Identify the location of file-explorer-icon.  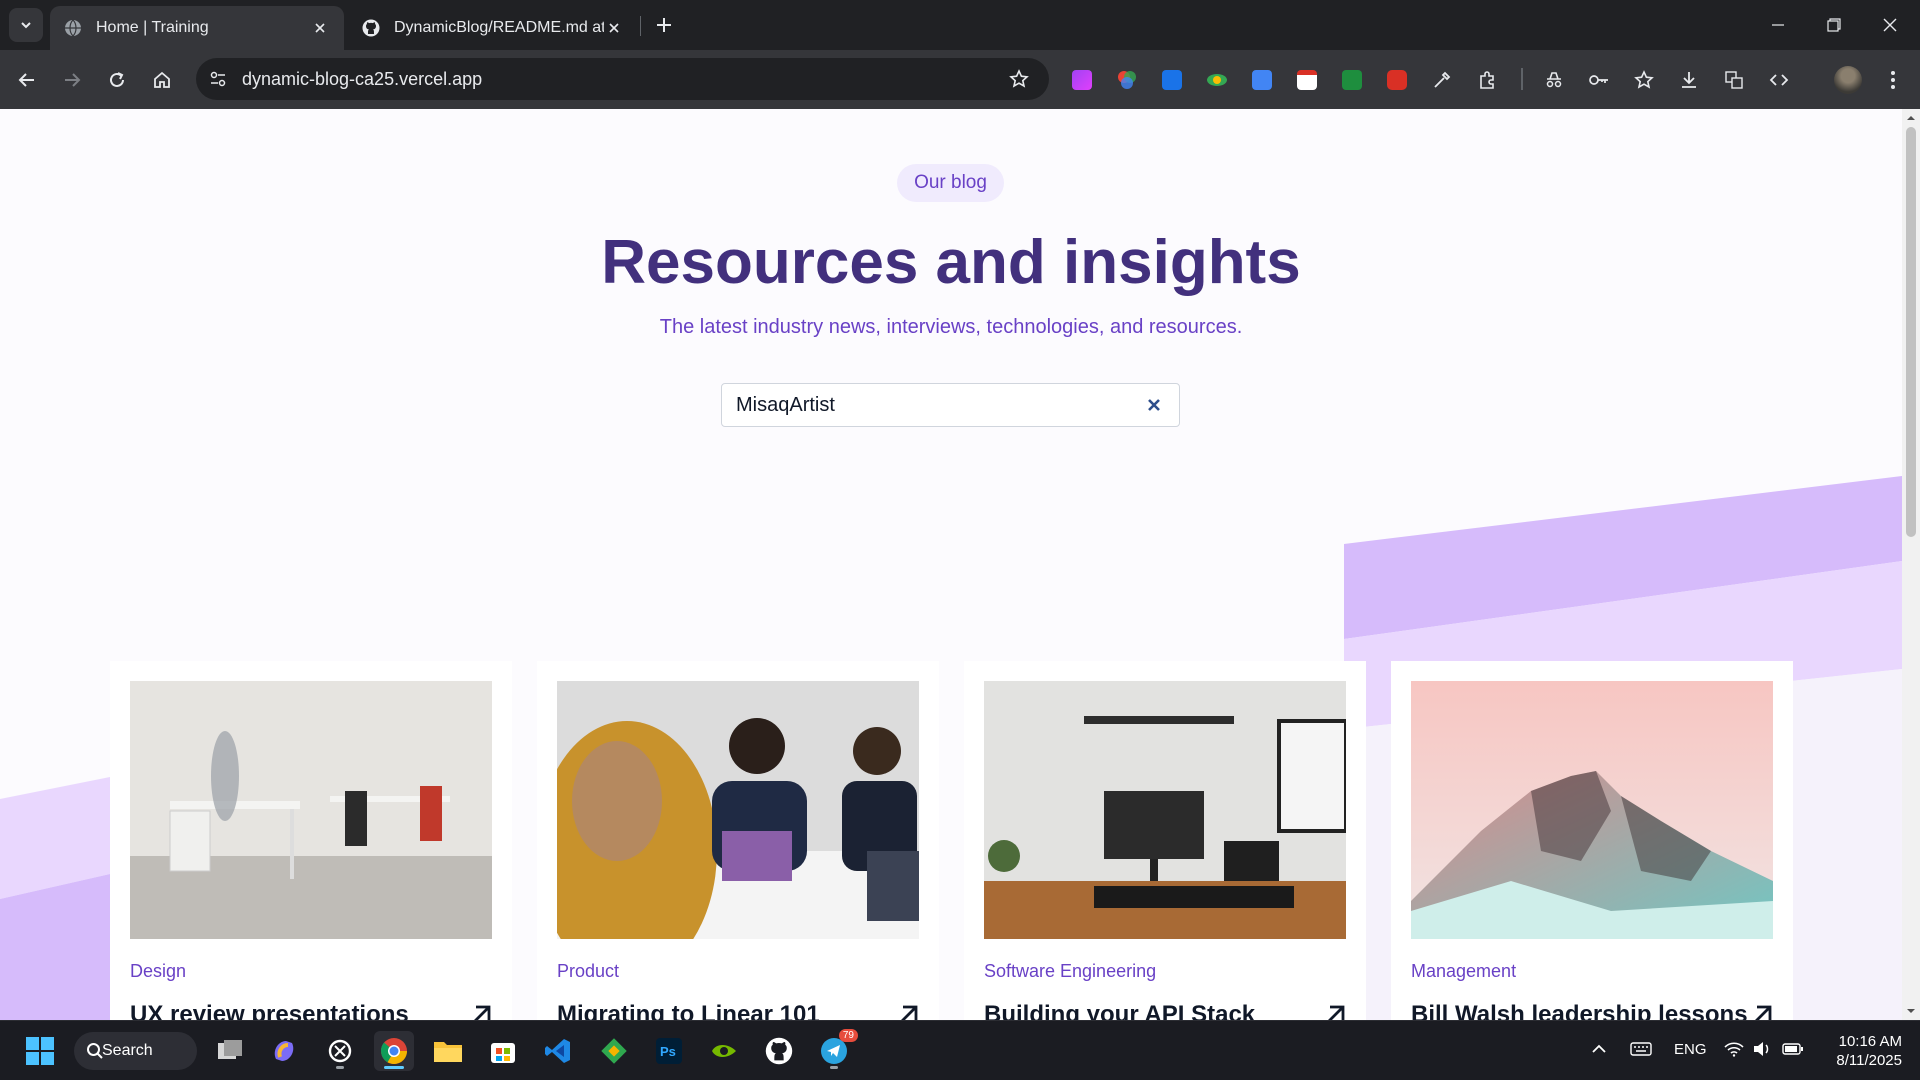
(448, 1051).